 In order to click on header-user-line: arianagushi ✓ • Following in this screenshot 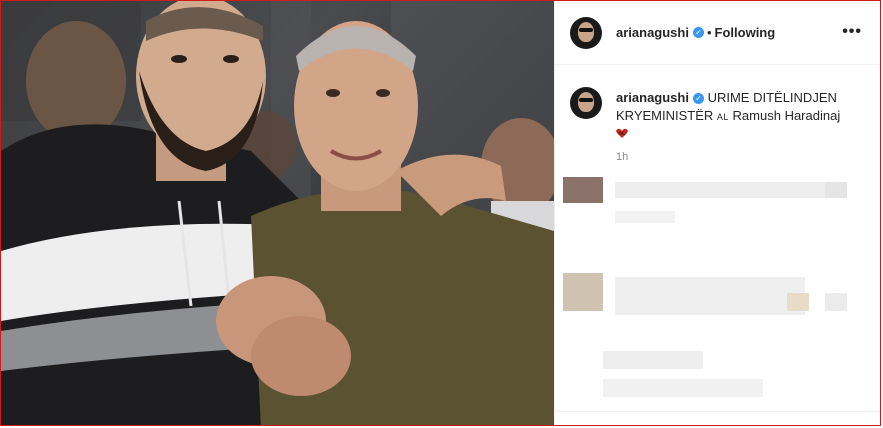, I will do `click(695, 33)`.